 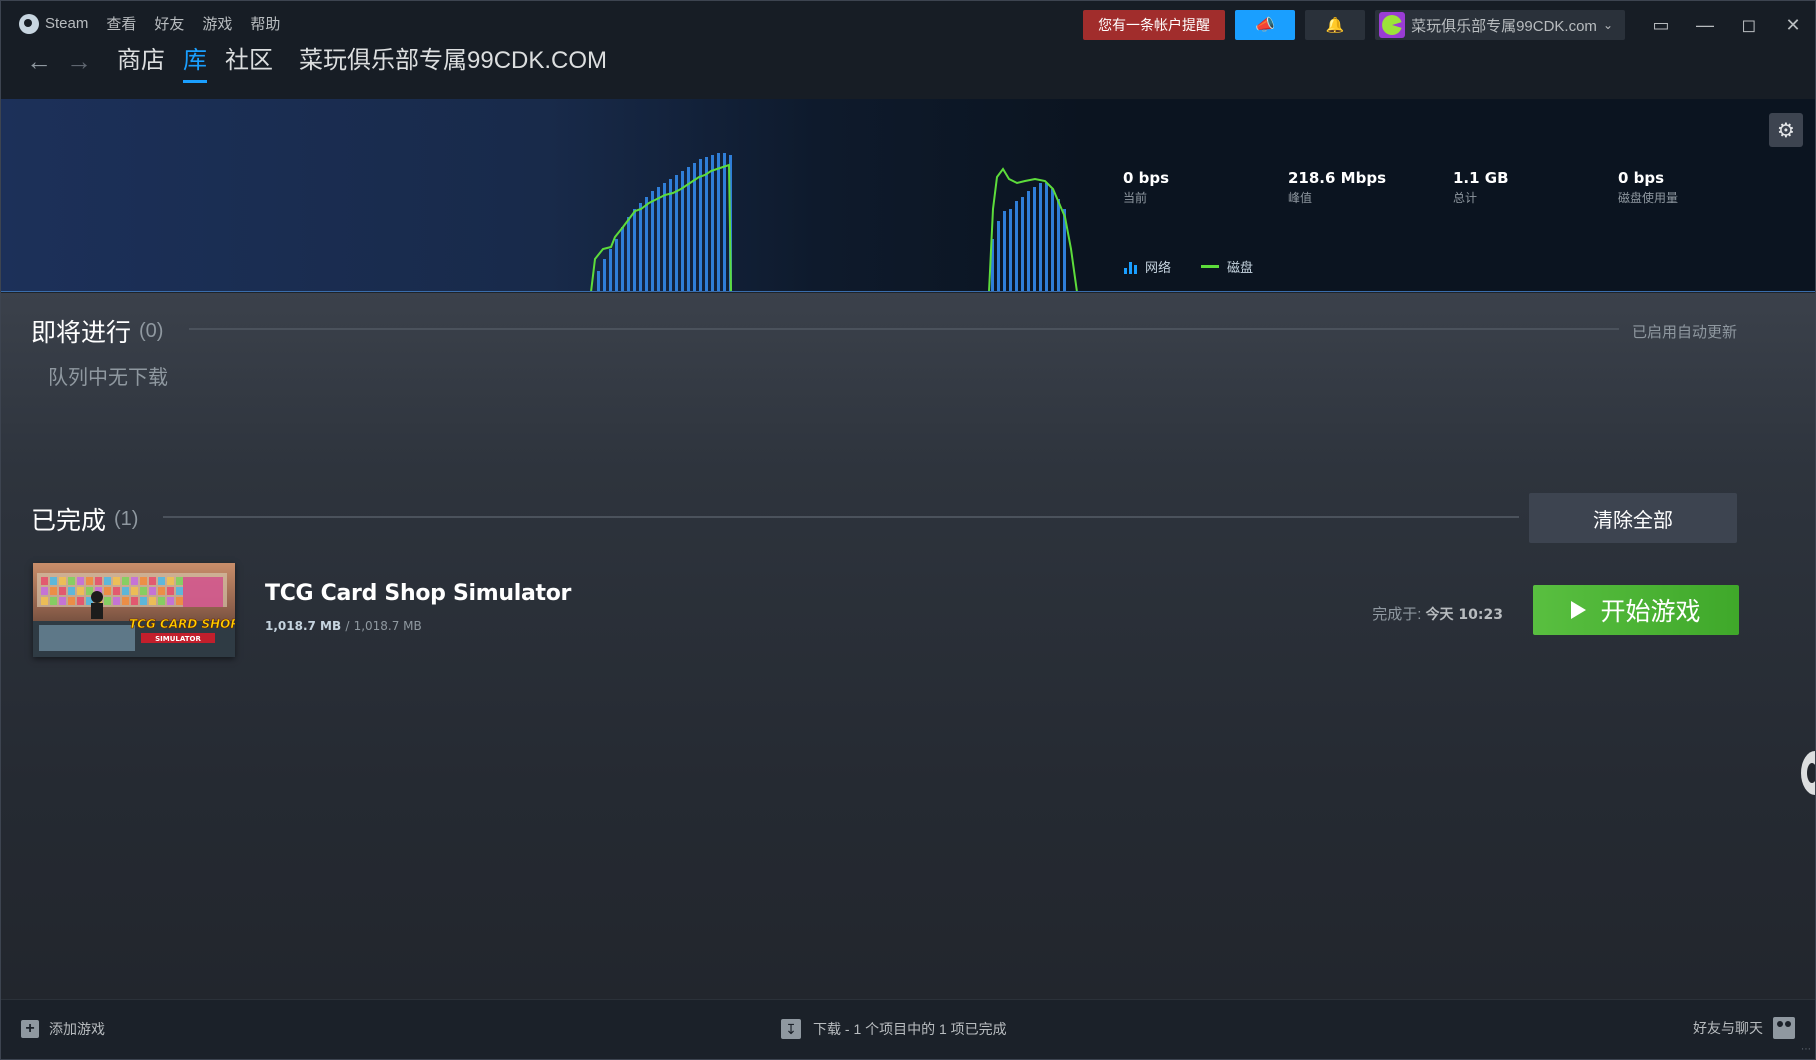 What do you see at coordinates (1130, 267) in the screenshot?
I see `network-legend-icon` at bounding box center [1130, 267].